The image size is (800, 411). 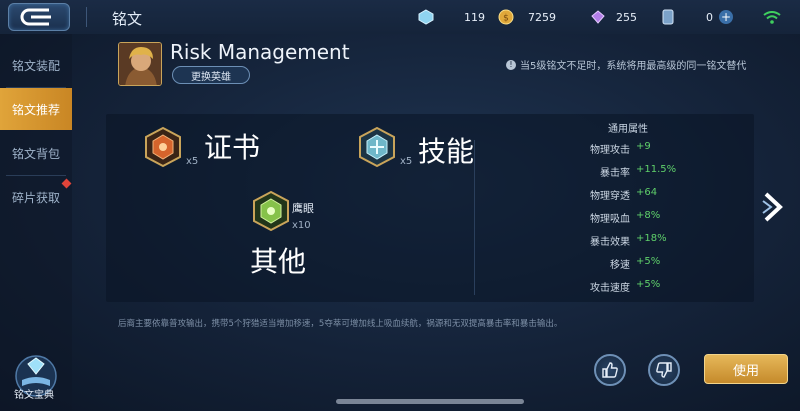 What do you see at coordinates (615, 173) in the screenshot?
I see `stat-name: 暴击率` at bounding box center [615, 173].